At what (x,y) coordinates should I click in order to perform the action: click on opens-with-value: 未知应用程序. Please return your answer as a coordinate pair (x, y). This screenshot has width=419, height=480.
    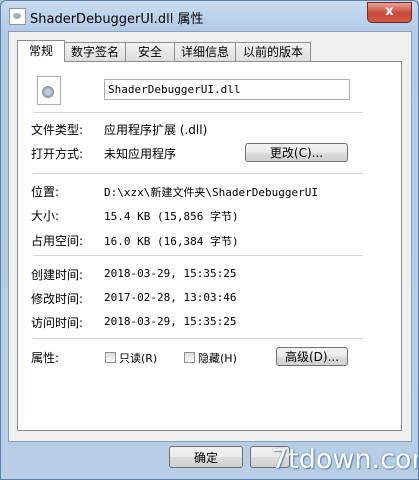
    Looking at the image, I should click on (140, 154).